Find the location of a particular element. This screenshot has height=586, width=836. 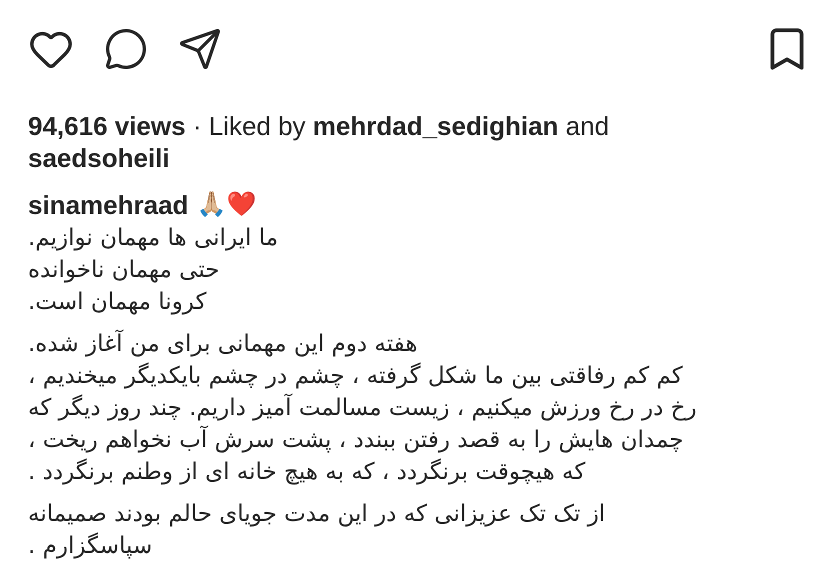

liked-by-username: mehrdad_sedighian is located at coordinates (435, 126).